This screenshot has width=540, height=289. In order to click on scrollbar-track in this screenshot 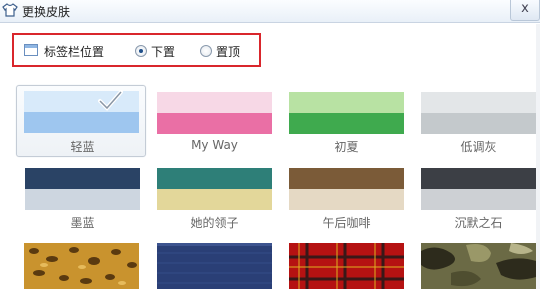, I will do `click(538, 156)`.